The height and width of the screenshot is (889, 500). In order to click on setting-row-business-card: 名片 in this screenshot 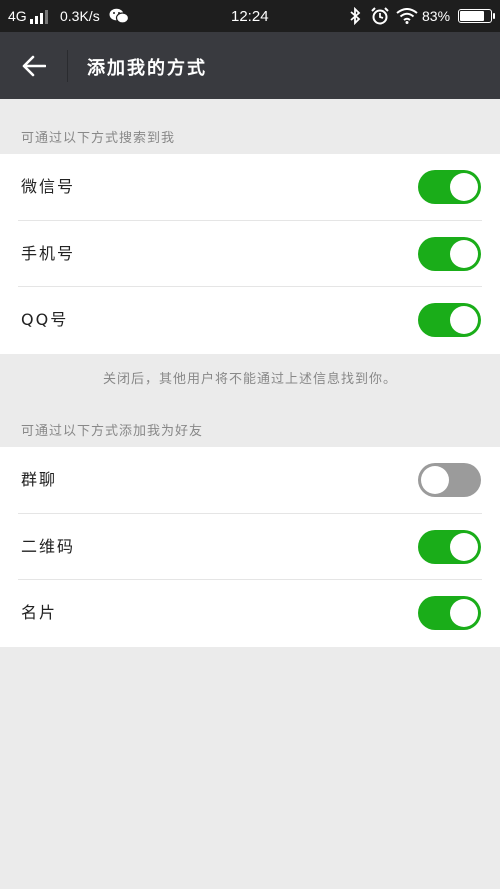, I will do `click(250, 613)`.